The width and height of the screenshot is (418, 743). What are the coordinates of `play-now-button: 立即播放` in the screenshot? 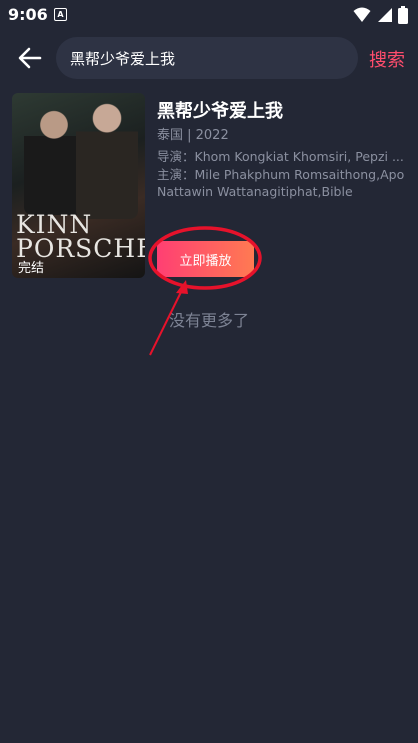 It's located at (205, 259).